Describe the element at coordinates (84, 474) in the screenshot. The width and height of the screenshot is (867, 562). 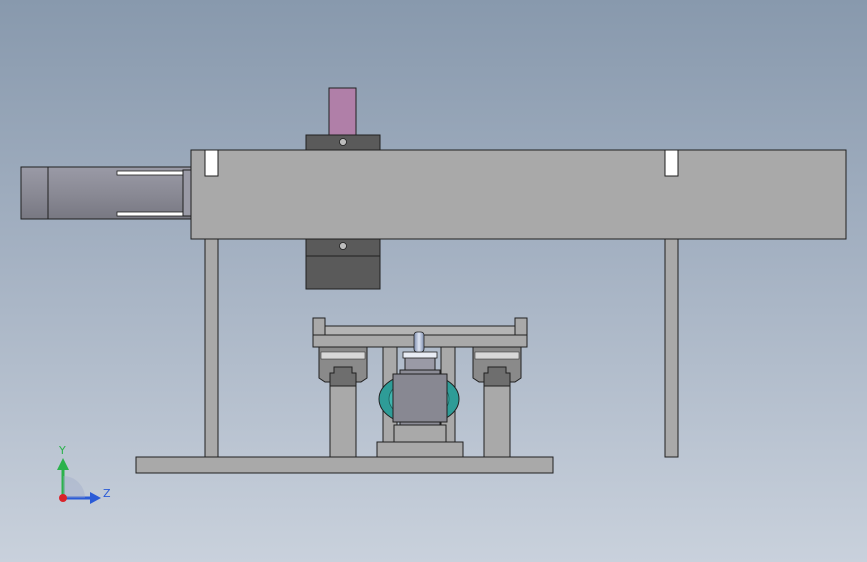
I see `orientation-triad: Y Z` at that location.